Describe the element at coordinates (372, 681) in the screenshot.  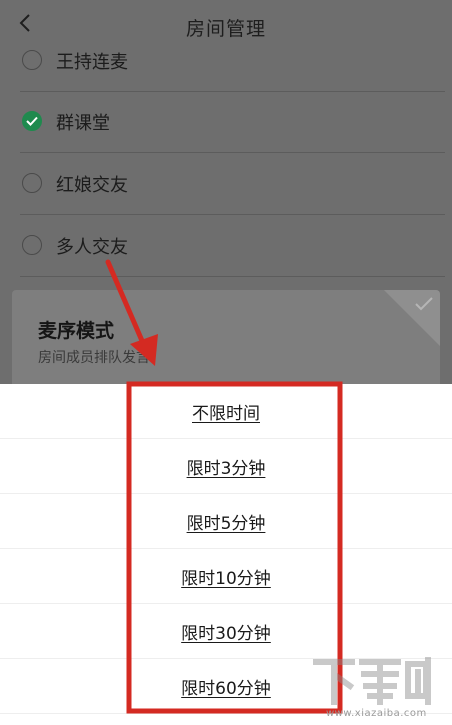
I see `watermark-logo` at that location.